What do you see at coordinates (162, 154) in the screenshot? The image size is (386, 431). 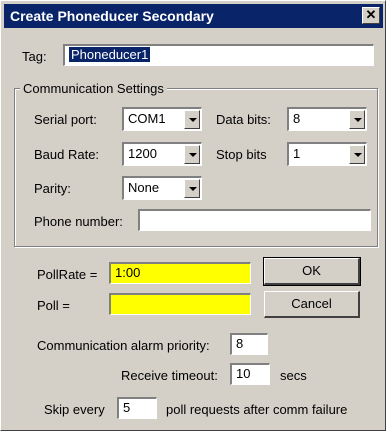 I see `baud-rate-select: 1200` at bounding box center [162, 154].